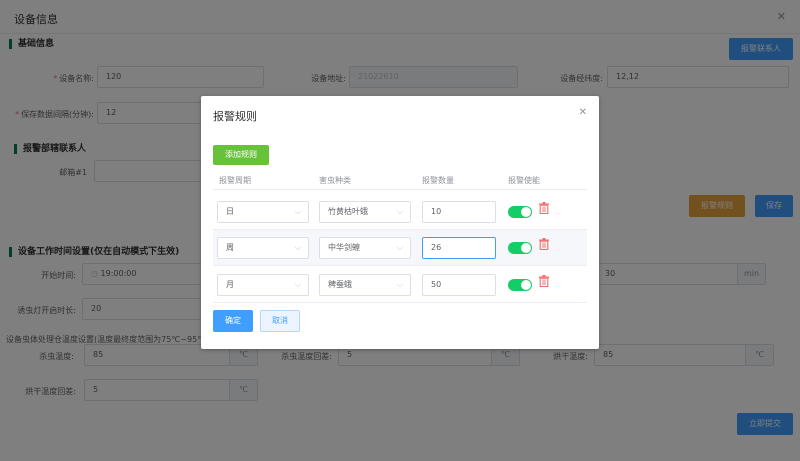 This screenshot has width=800, height=461. Describe the element at coordinates (280, 321) in the screenshot. I see `cancel-button: 取消` at that location.